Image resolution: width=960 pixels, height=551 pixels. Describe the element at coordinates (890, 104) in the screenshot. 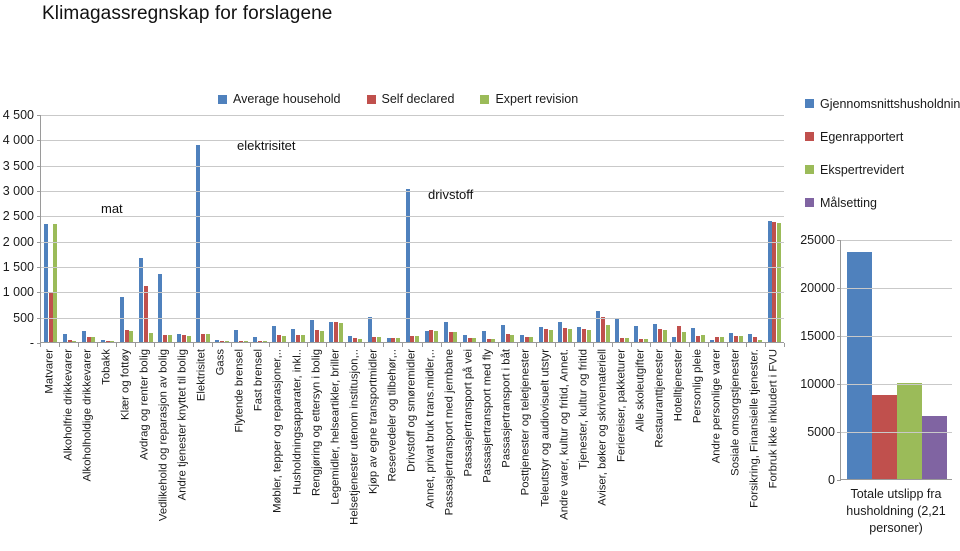

I see `legend-label: Gjennomsnittshusholdning` at that location.